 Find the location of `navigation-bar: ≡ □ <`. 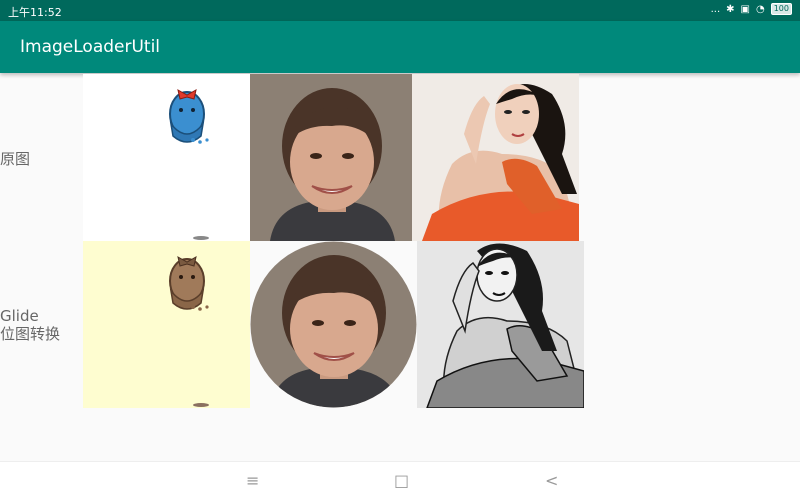

navigation-bar: ≡ □ < is located at coordinates (400, 481).